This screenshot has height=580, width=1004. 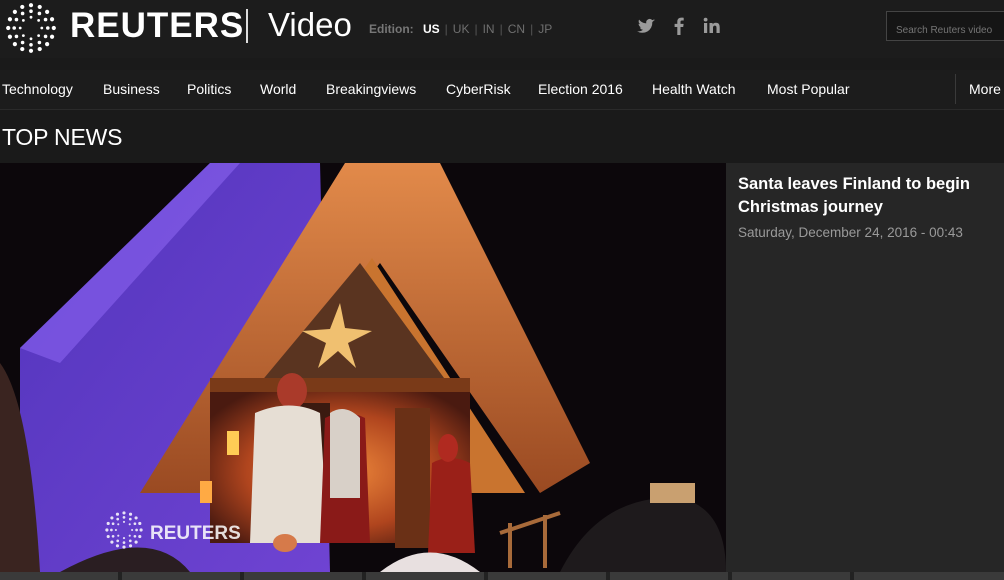 I want to click on reuters-logo-icon, so click(x=31, y=28).